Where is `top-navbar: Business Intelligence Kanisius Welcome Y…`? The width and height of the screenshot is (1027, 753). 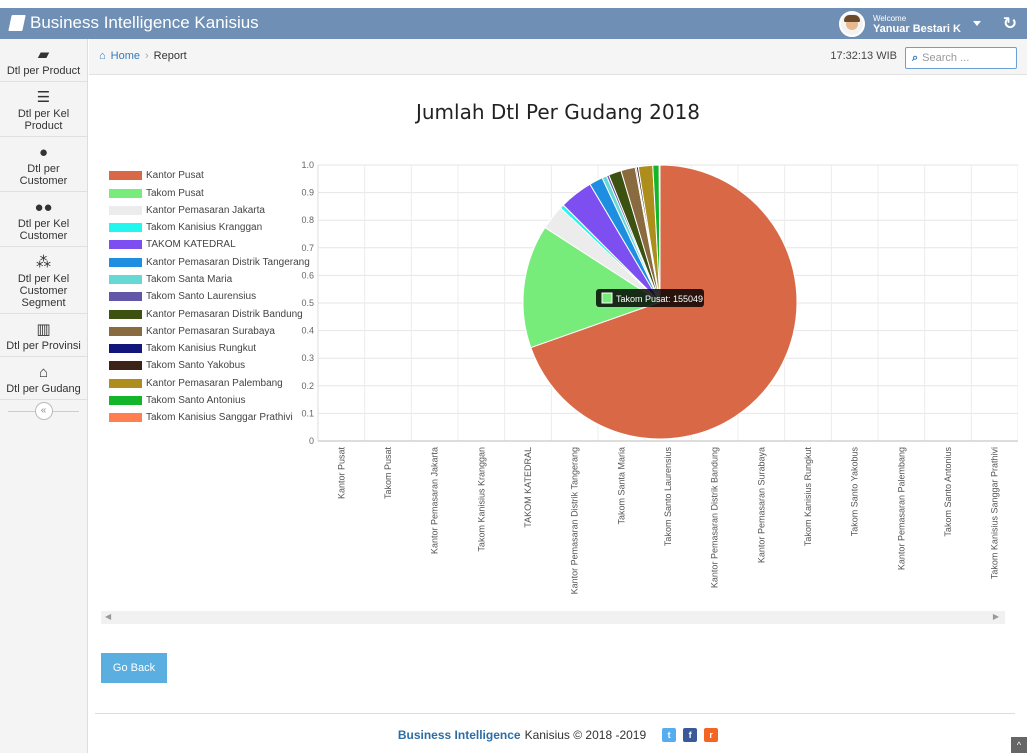
top-navbar: Business Intelligence Kanisius Welcome Y… is located at coordinates (513, 23).